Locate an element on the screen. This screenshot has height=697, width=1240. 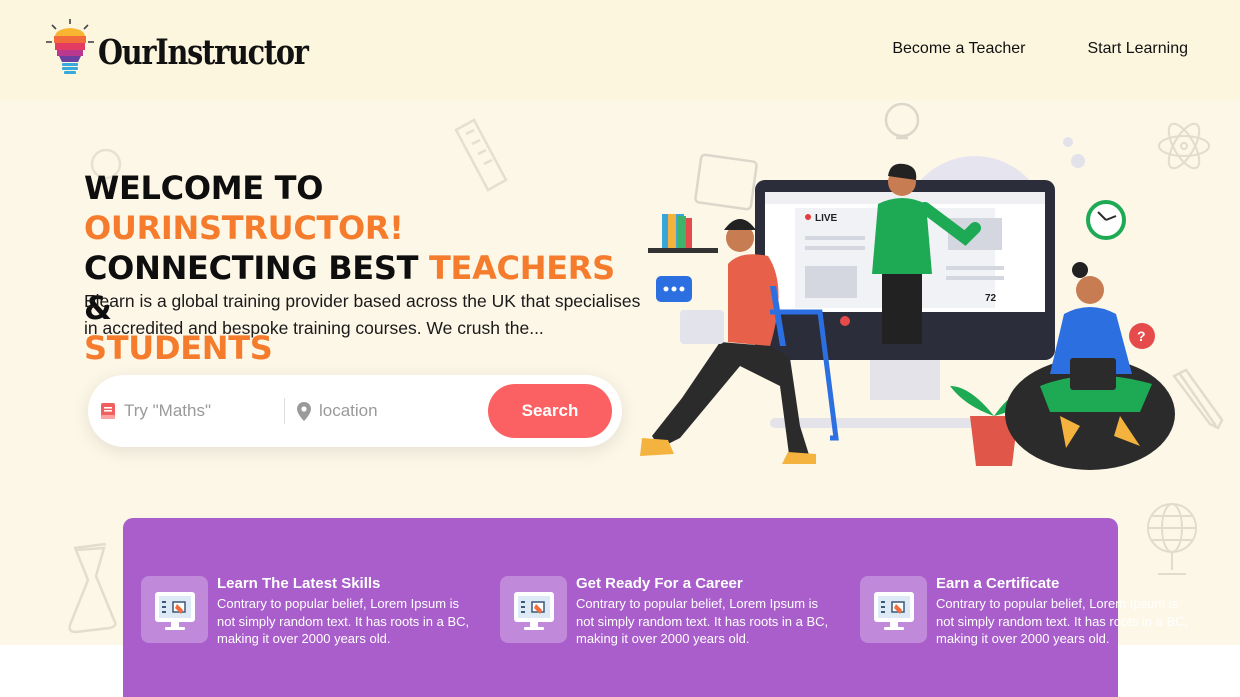
headline-brand: OURINSTRUCTOR! is located at coordinates (244, 228).